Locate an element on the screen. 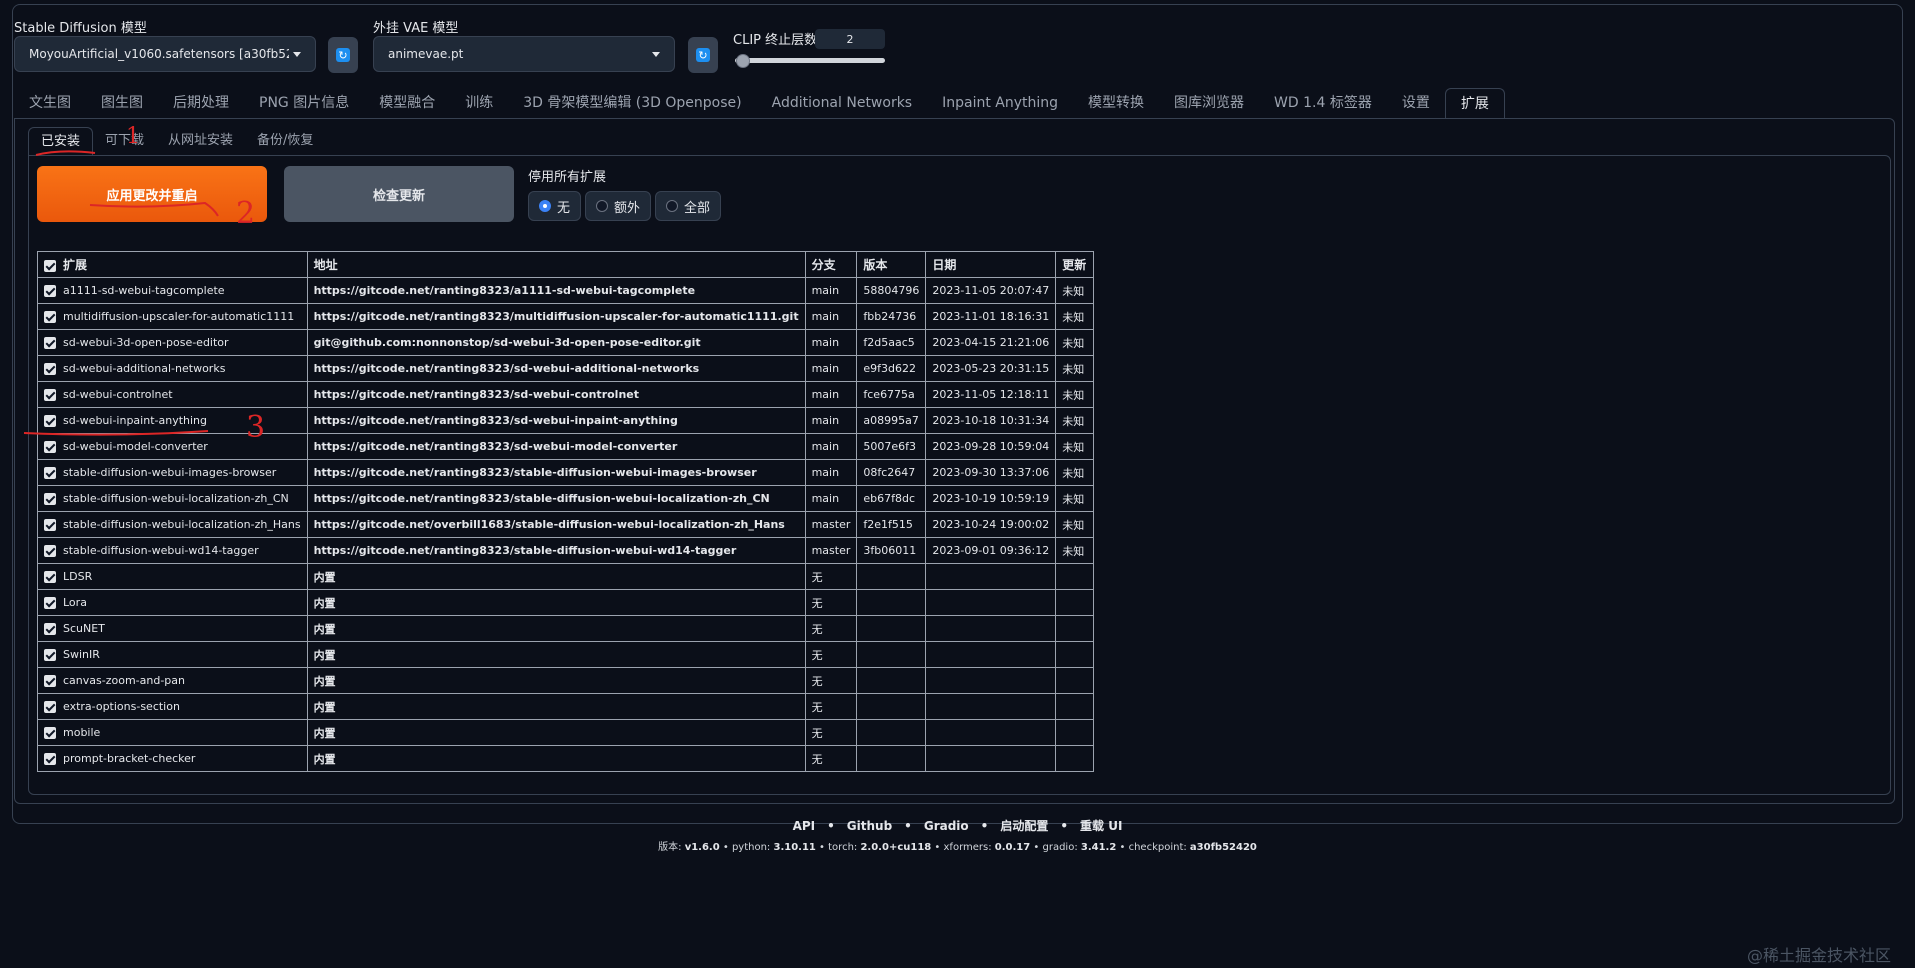  header-label: 更新 is located at coordinates (1074, 265).